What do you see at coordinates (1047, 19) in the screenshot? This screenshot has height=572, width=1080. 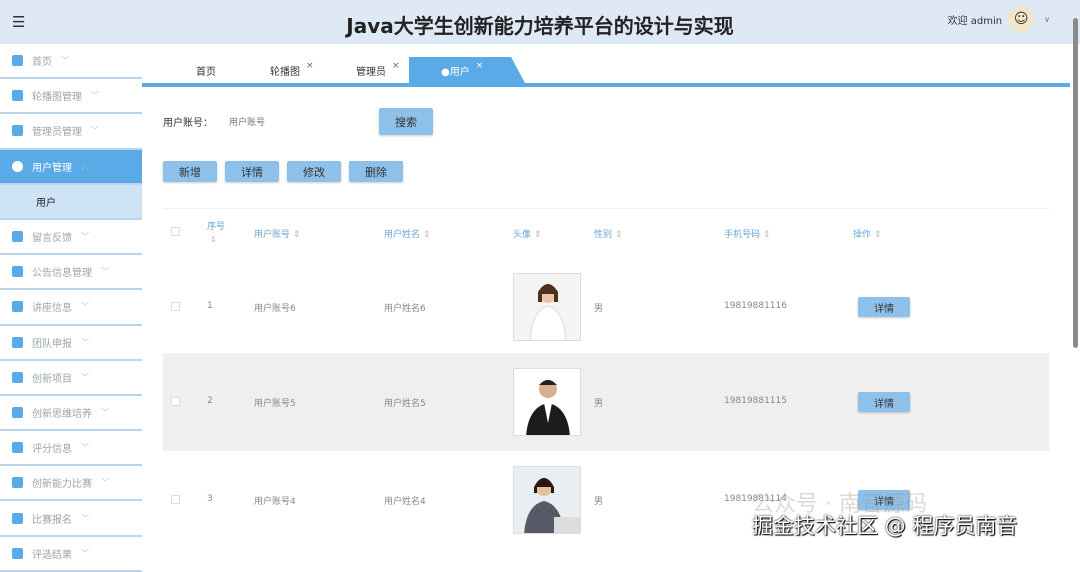 I see `chevron-down-icon: ∨` at bounding box center [1047, 19].